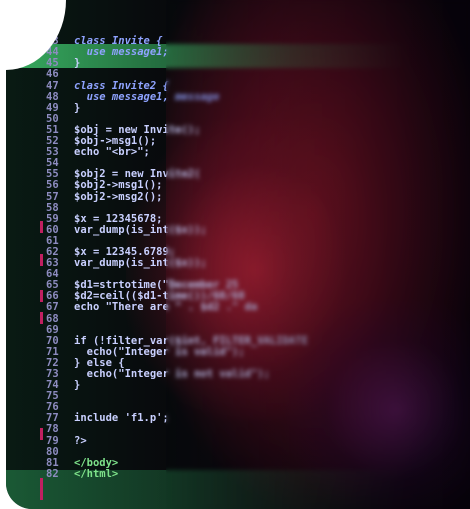 This screenshot has width=470, height=509. Describe the element at coordinates (52, 307) in the screenshot. I see `line-number: 67` at that location.